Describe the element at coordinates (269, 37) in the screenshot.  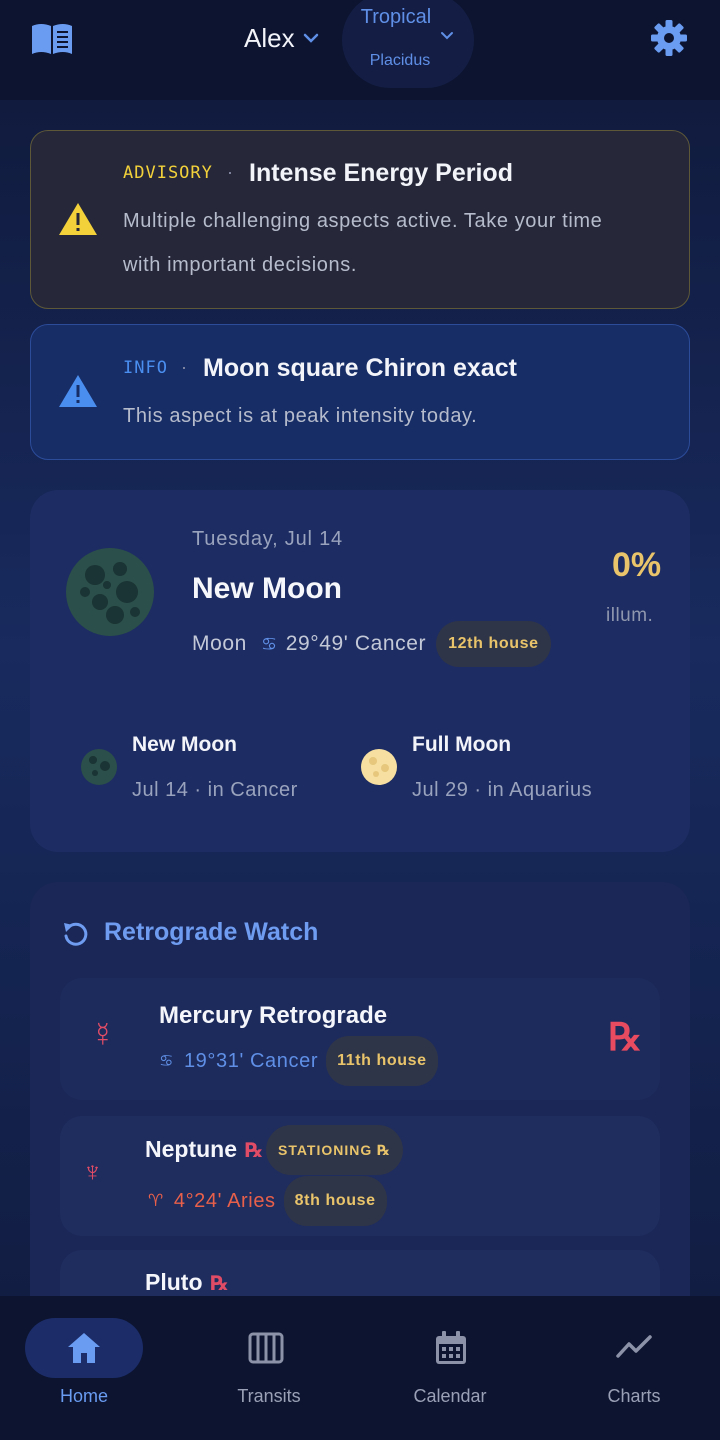
I see `profile-name: Alex` at that location.